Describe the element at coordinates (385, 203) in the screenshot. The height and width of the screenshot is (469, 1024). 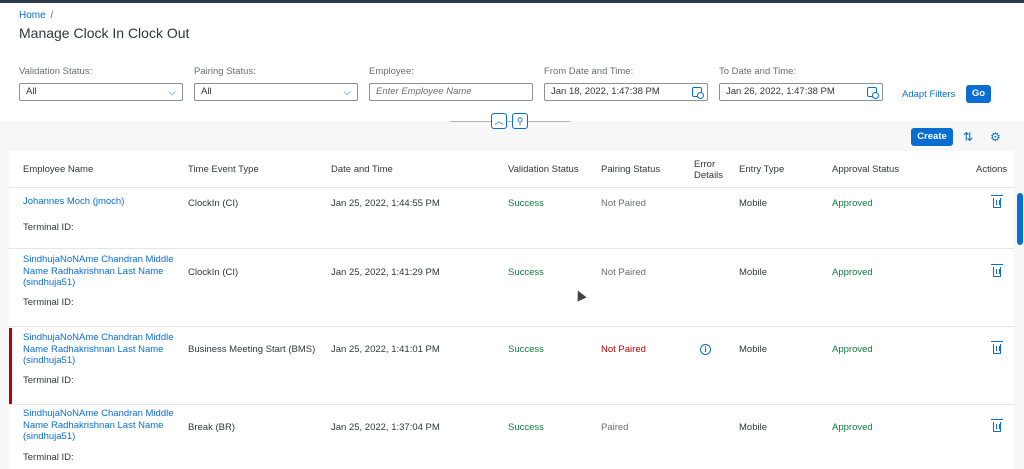
I see `date-time: Jan 25, 2022, 1:44:55 PM` at that location.